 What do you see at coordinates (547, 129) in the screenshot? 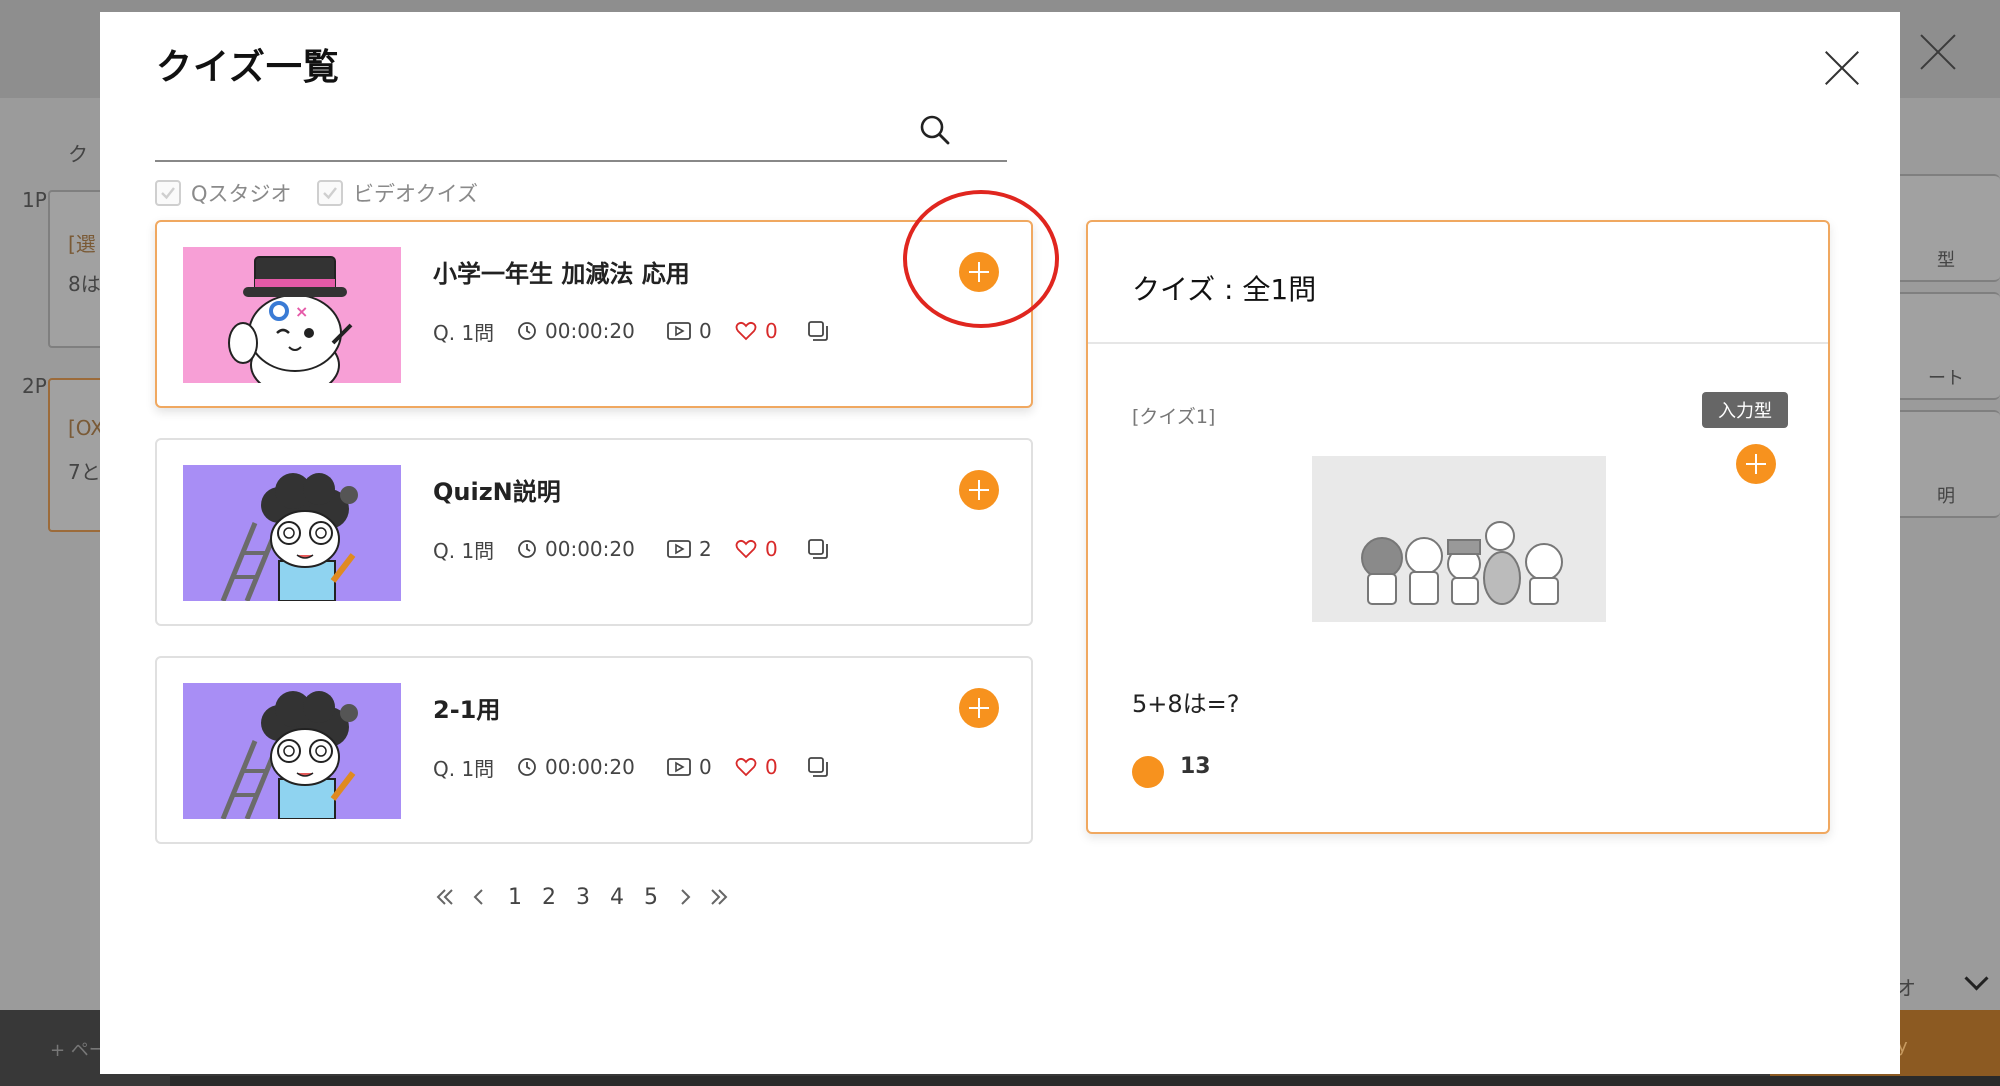
I see `search-input` at bounding box center [547, 129].